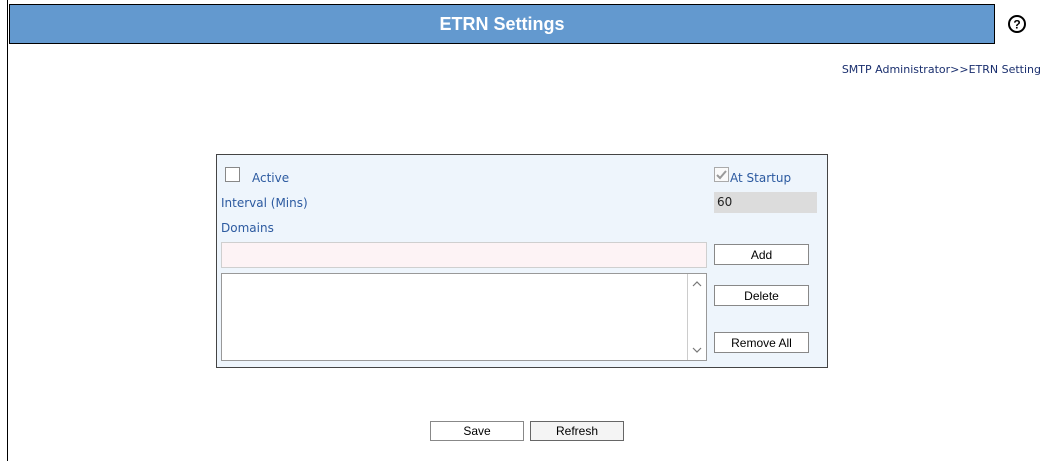 This screenshot has width=1041, height=461. I want to click on breadcrumb: SMTP Administrator>>ETRN Setting, so click(941, 69).